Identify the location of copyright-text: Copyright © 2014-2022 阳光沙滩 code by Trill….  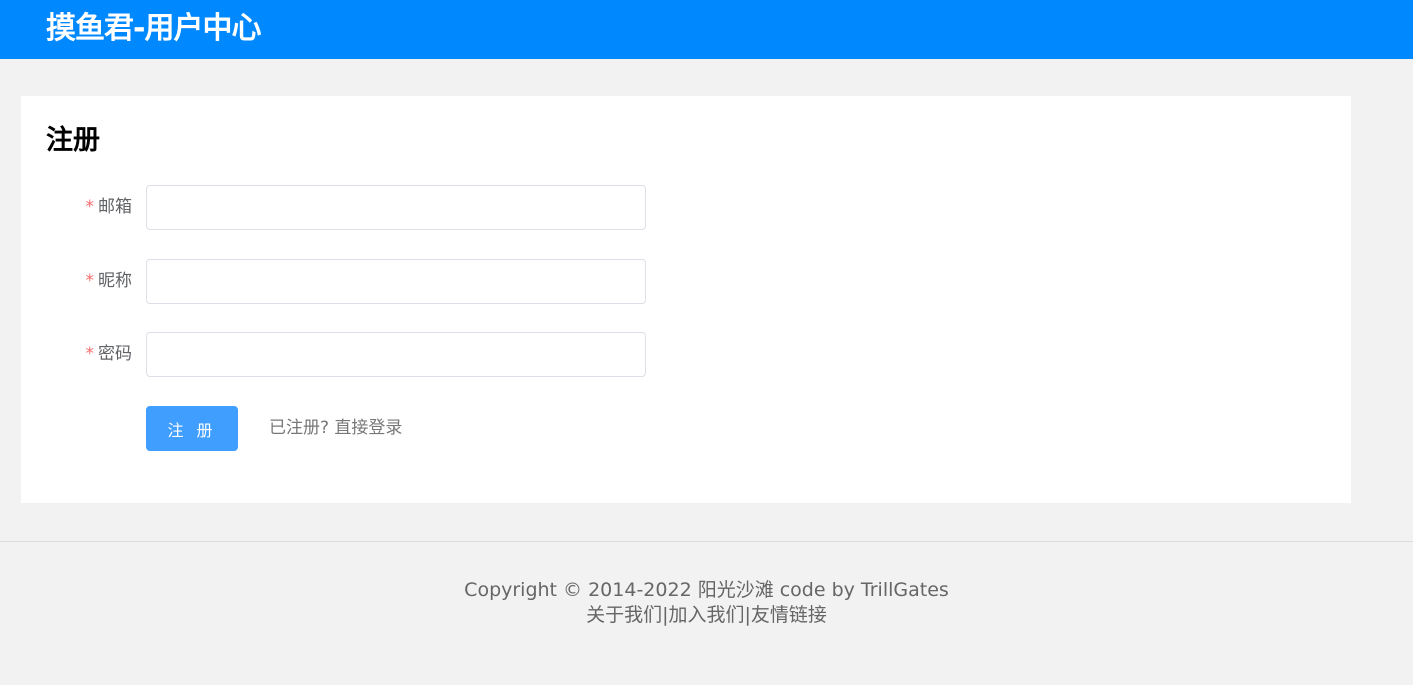
(706, 590).